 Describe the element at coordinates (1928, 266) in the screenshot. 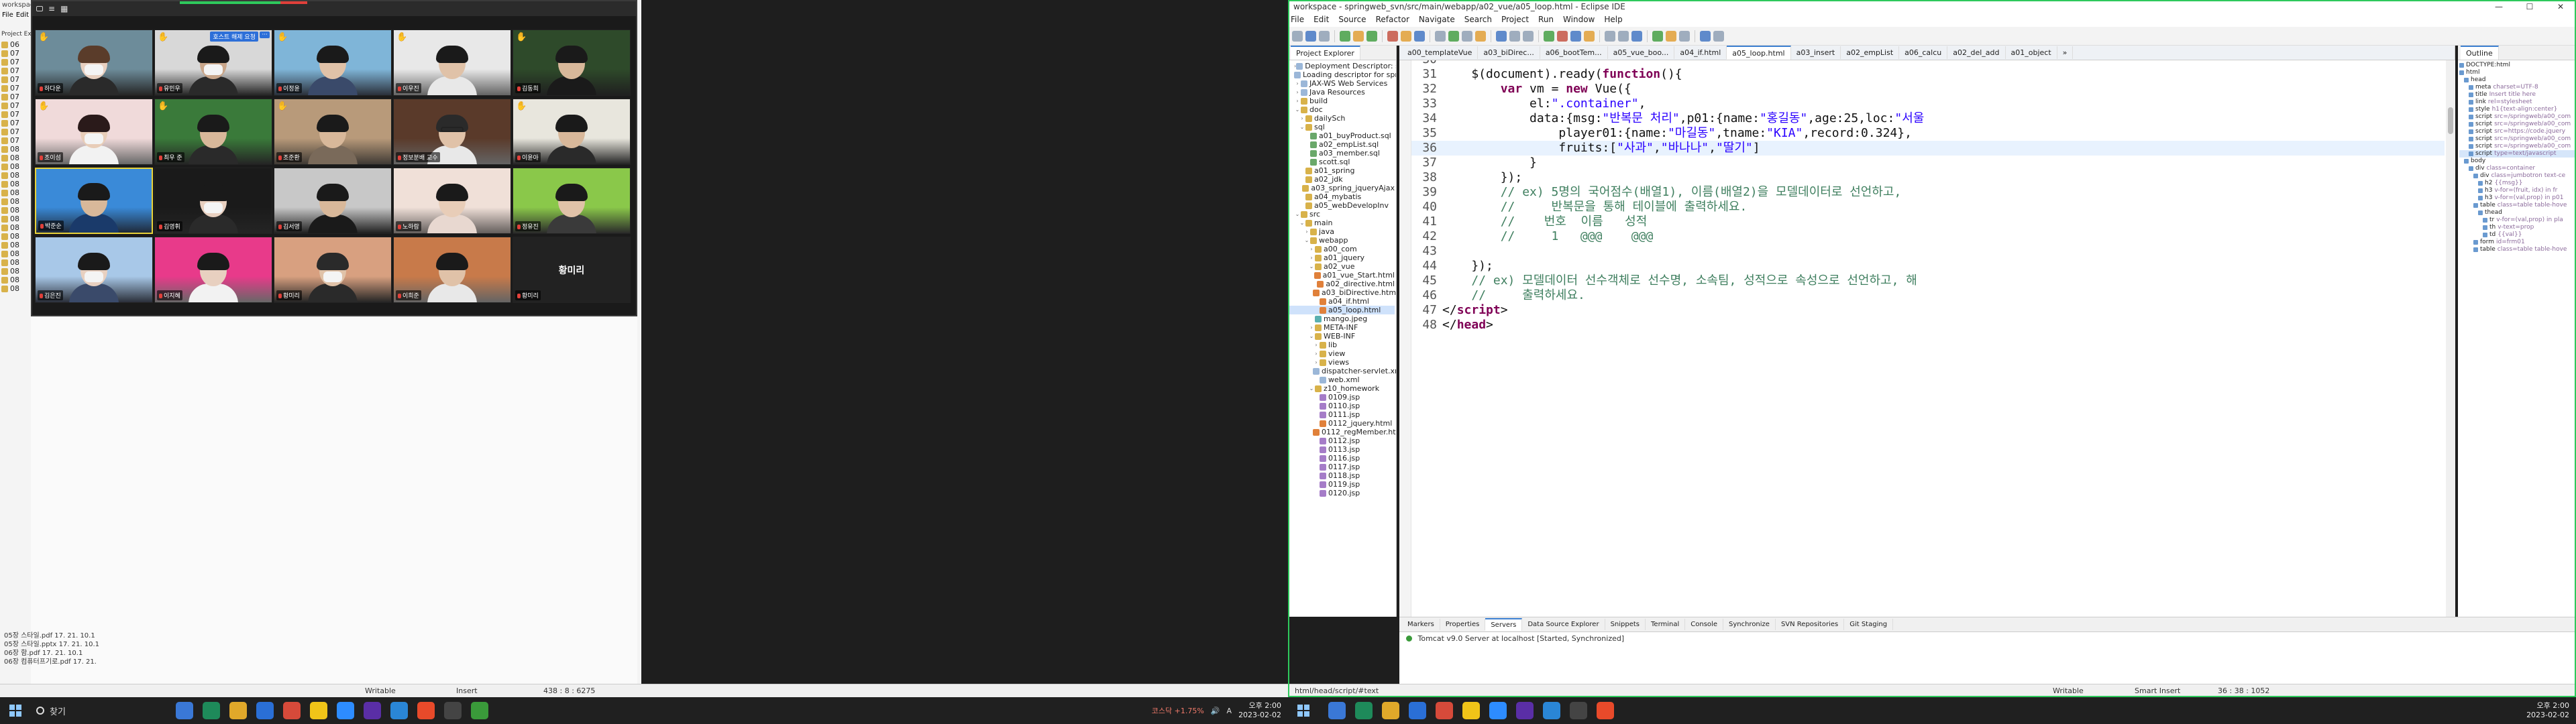

I see `code-line: 44 });` at that location.